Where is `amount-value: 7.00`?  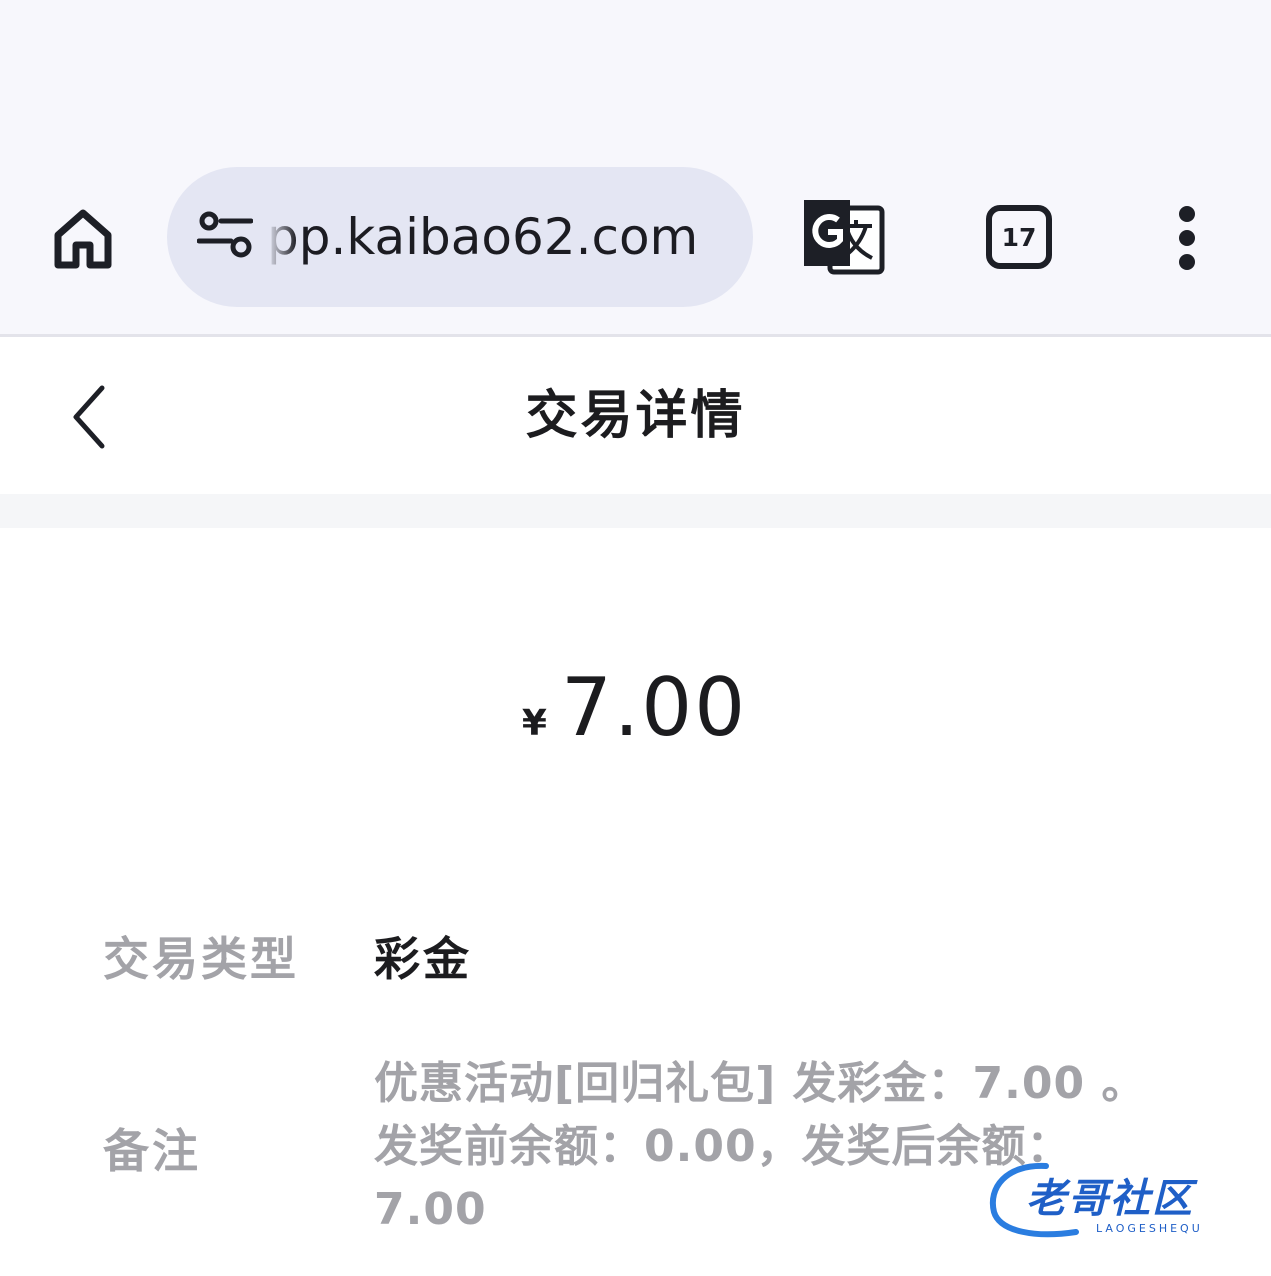
amount-value: 7.00 is located at coordinates (654, 707).